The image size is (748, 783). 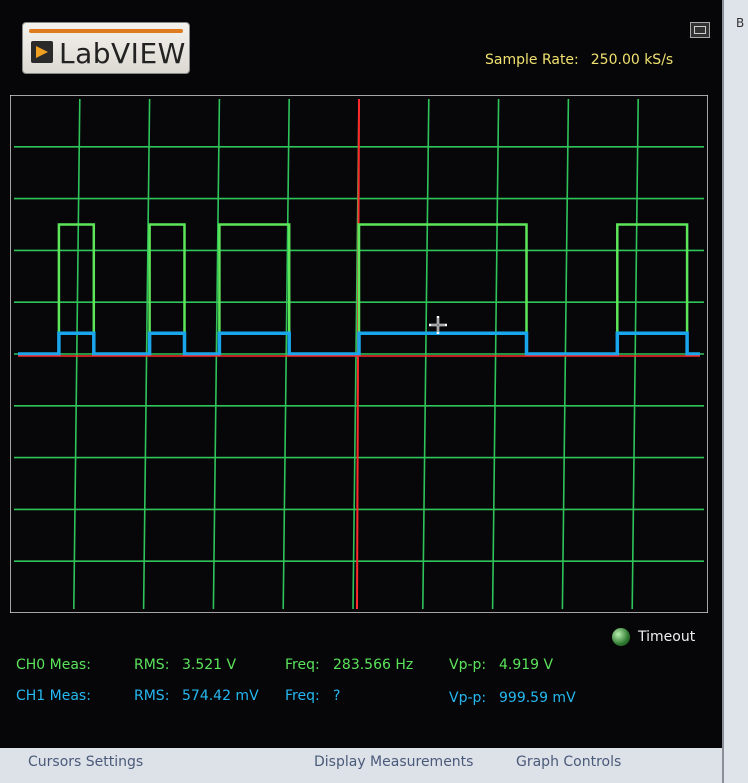 What do you see at coordinates (106, 31) in the screenshot?
I see `logo-stripe` at bounding box center [106, 31].